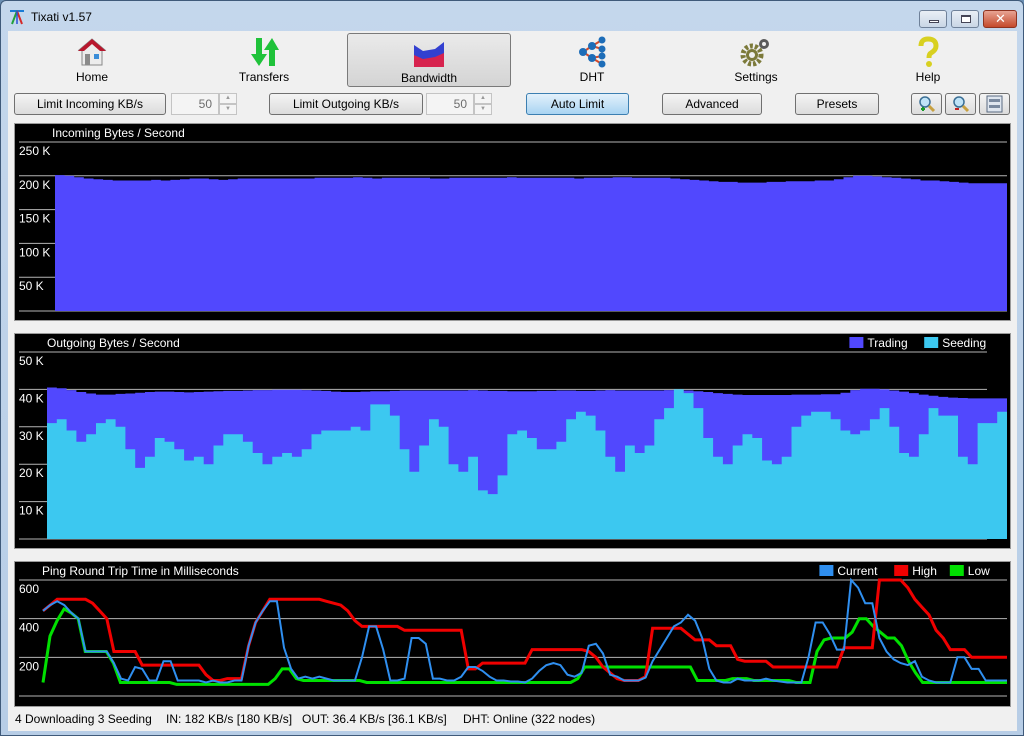 The width and height of the screenshot is (1024, 736). I want to click on bandwidth-chart-icon, so click(429, 54).